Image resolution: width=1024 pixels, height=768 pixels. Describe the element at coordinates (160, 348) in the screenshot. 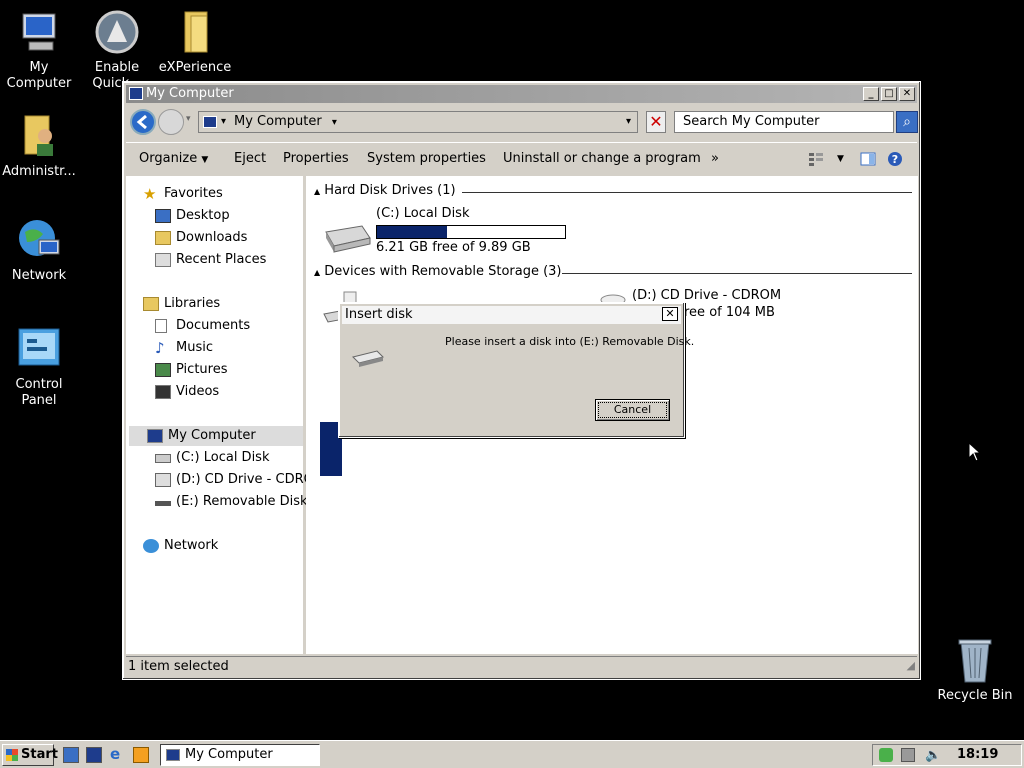

I see `music-note-icon: ♪` at that location.